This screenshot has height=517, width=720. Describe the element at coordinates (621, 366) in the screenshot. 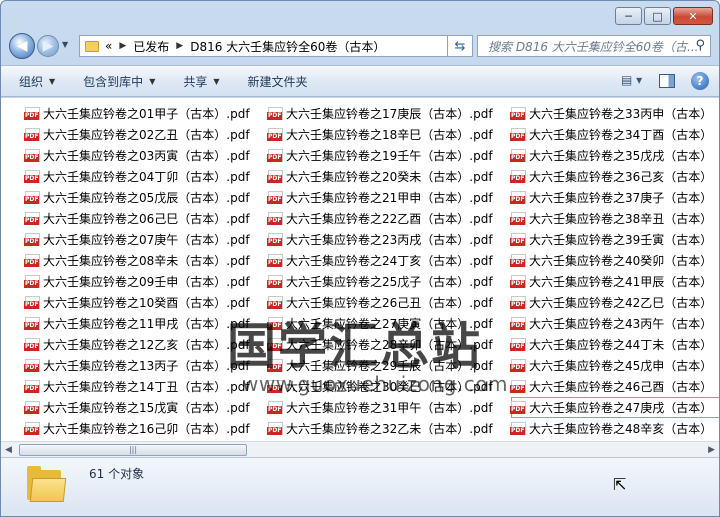

I see `file-name: 大六壬集应钤卷之45戊申（古本）` at that location.